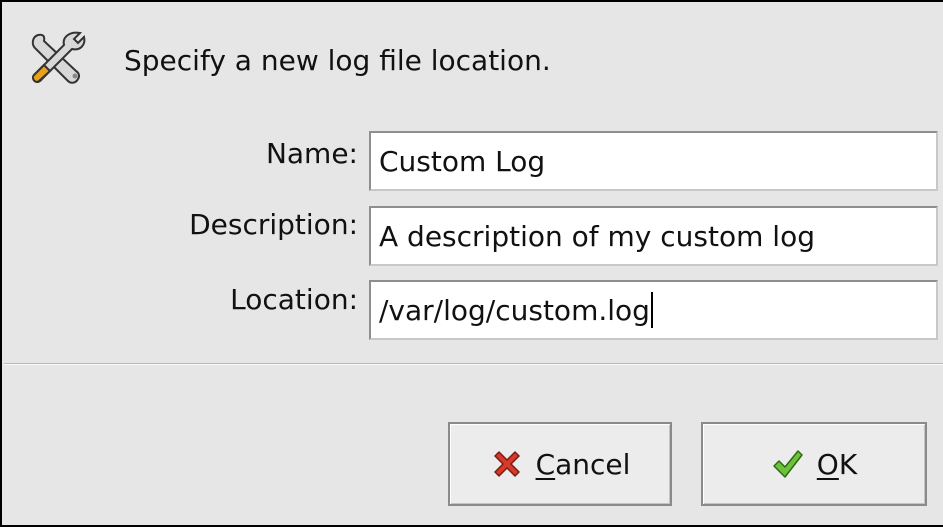  I want to click on checkmark-icon, so click(788, 464).